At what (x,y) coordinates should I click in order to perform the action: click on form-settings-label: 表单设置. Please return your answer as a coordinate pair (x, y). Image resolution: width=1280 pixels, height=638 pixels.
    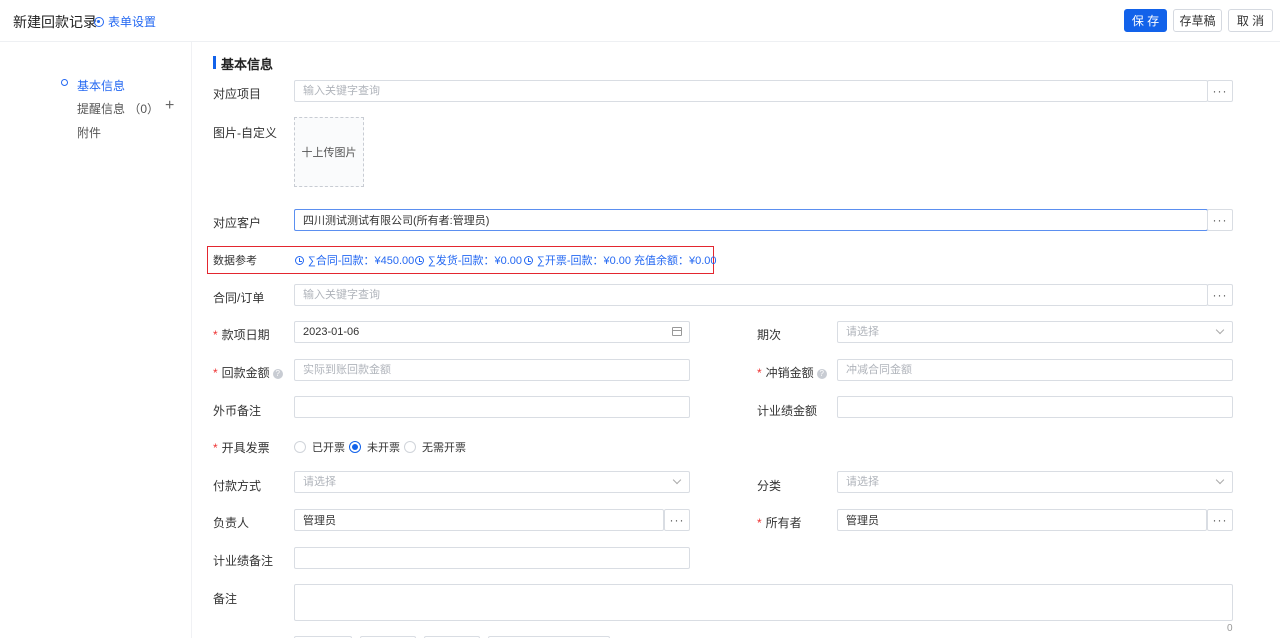
    Looking at the image, I should click on (132, 22).